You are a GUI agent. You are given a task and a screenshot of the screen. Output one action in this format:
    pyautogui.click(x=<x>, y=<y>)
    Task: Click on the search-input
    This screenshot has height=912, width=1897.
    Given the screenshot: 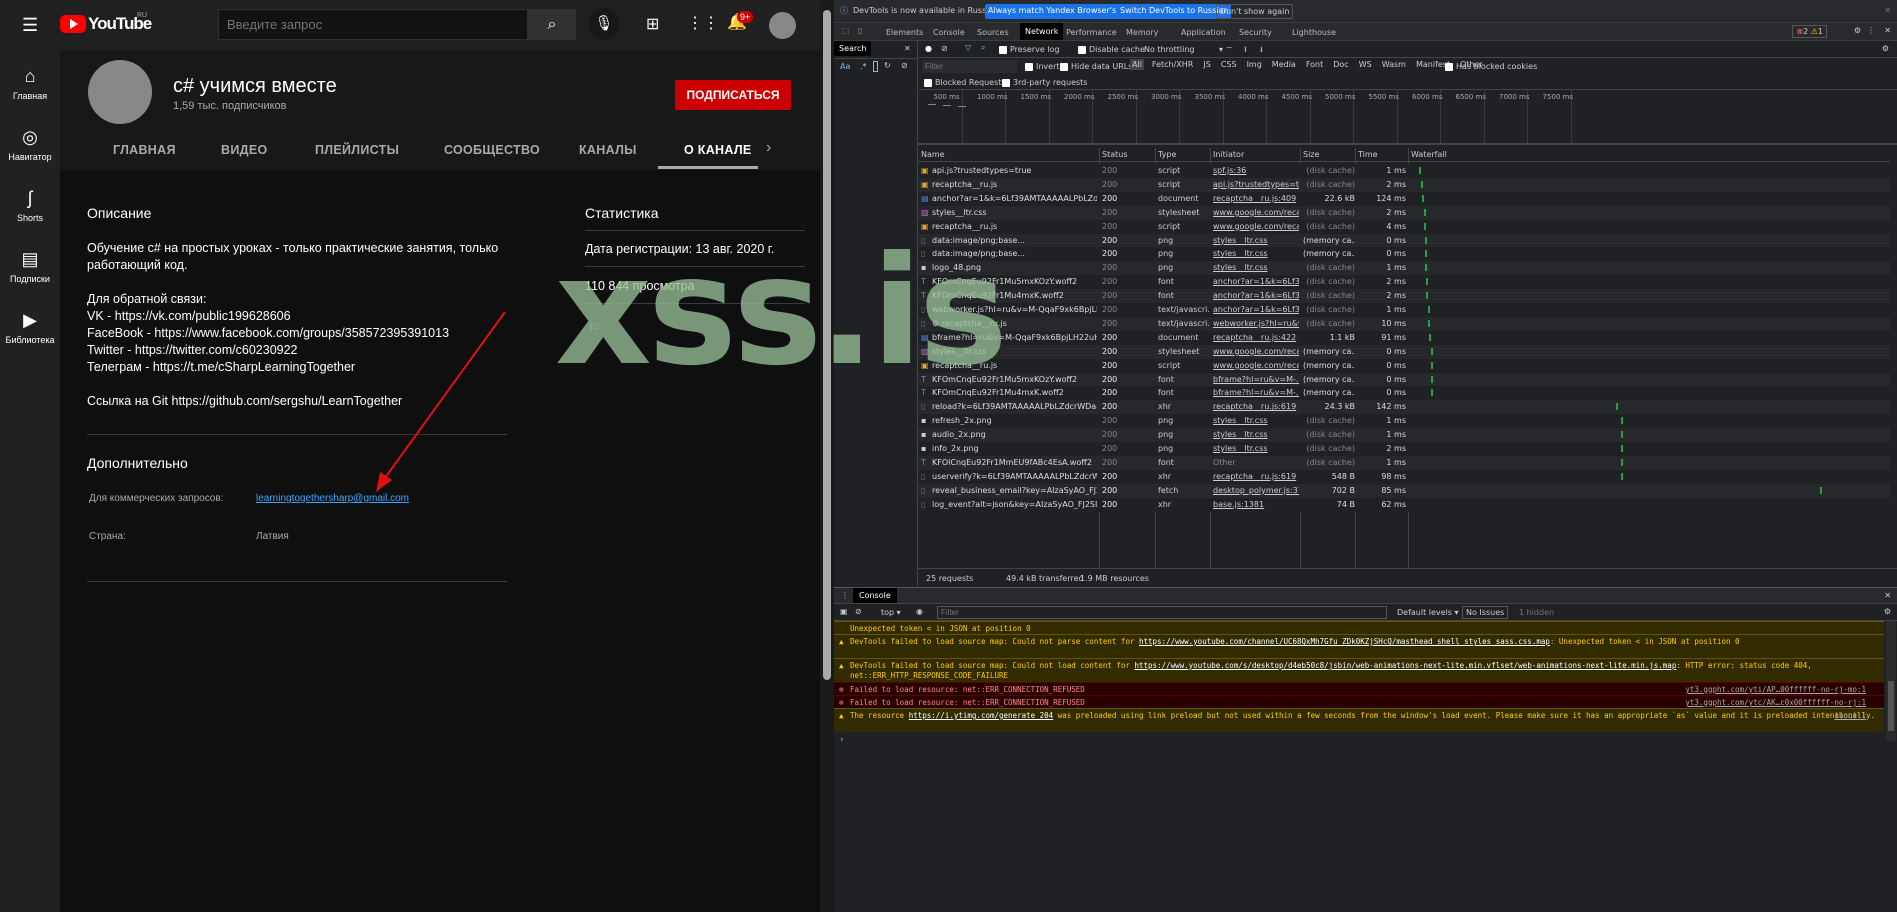 What is the action you would take?
    pyautogui.click(x=373, y=24)
    